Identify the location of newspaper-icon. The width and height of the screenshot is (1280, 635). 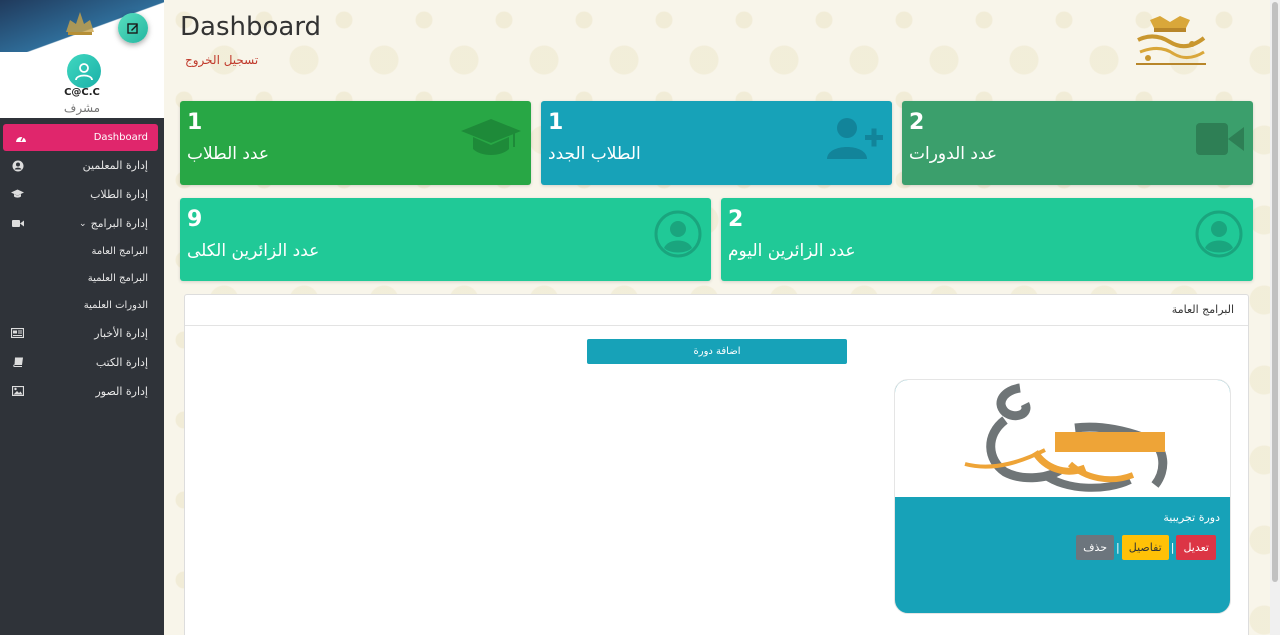
(17, 333).